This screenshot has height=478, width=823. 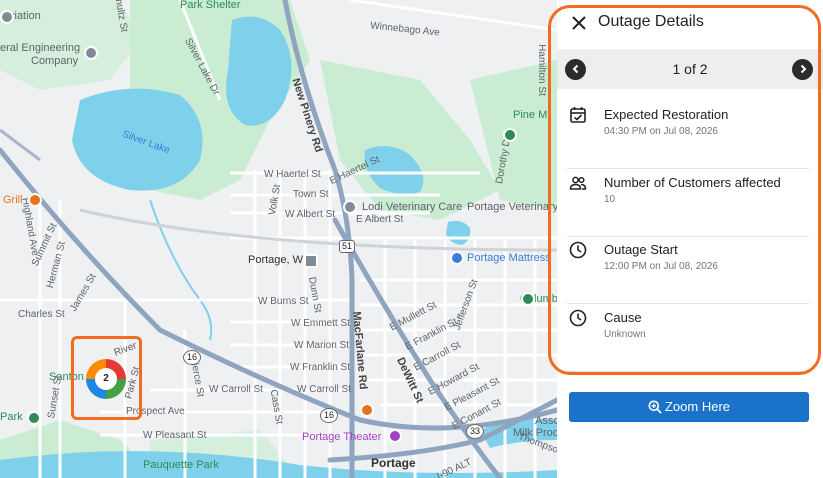 What do you see at coordinates (623, 317) in the screenshot?
I see `detail-label: Cause` at bounding box center [623, 317].